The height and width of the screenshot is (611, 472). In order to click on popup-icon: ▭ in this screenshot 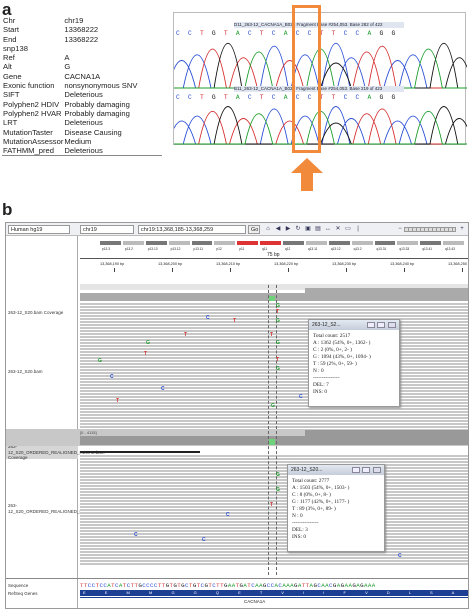, I will do `click(348, 229)`.